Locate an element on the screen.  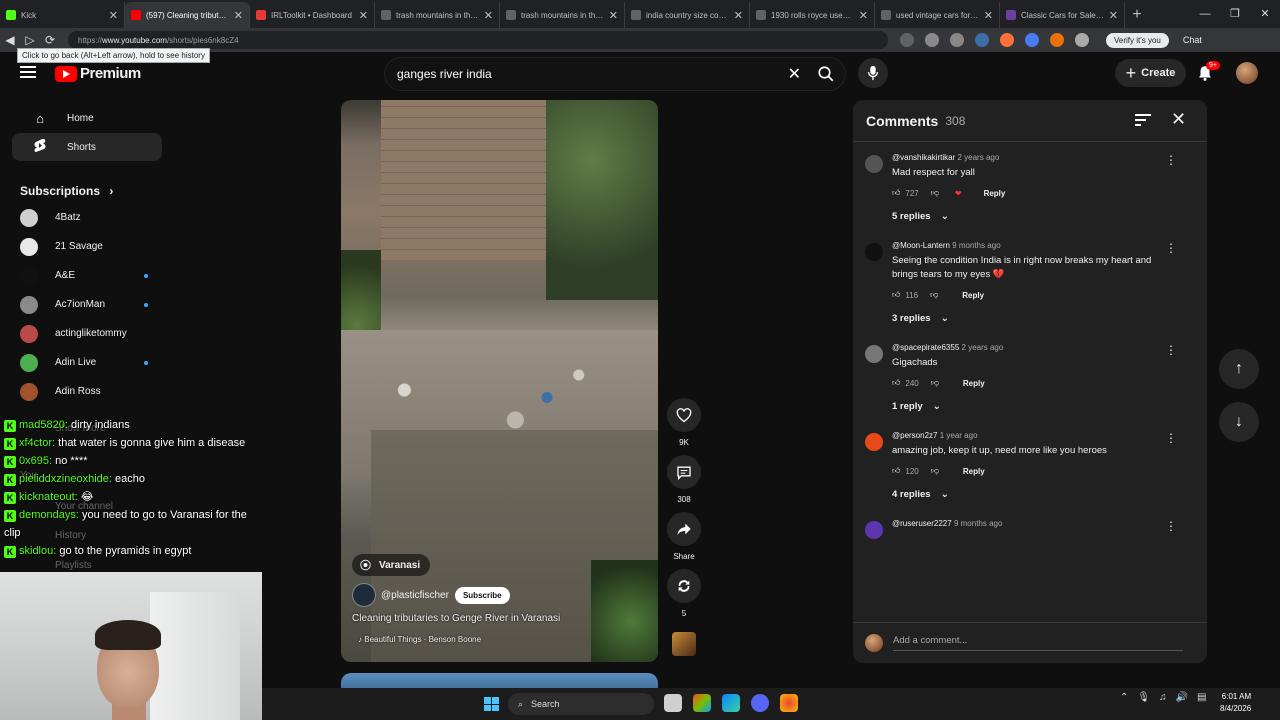
browser-tab: india country size compared ✕ is located at coordinates (687, 15).